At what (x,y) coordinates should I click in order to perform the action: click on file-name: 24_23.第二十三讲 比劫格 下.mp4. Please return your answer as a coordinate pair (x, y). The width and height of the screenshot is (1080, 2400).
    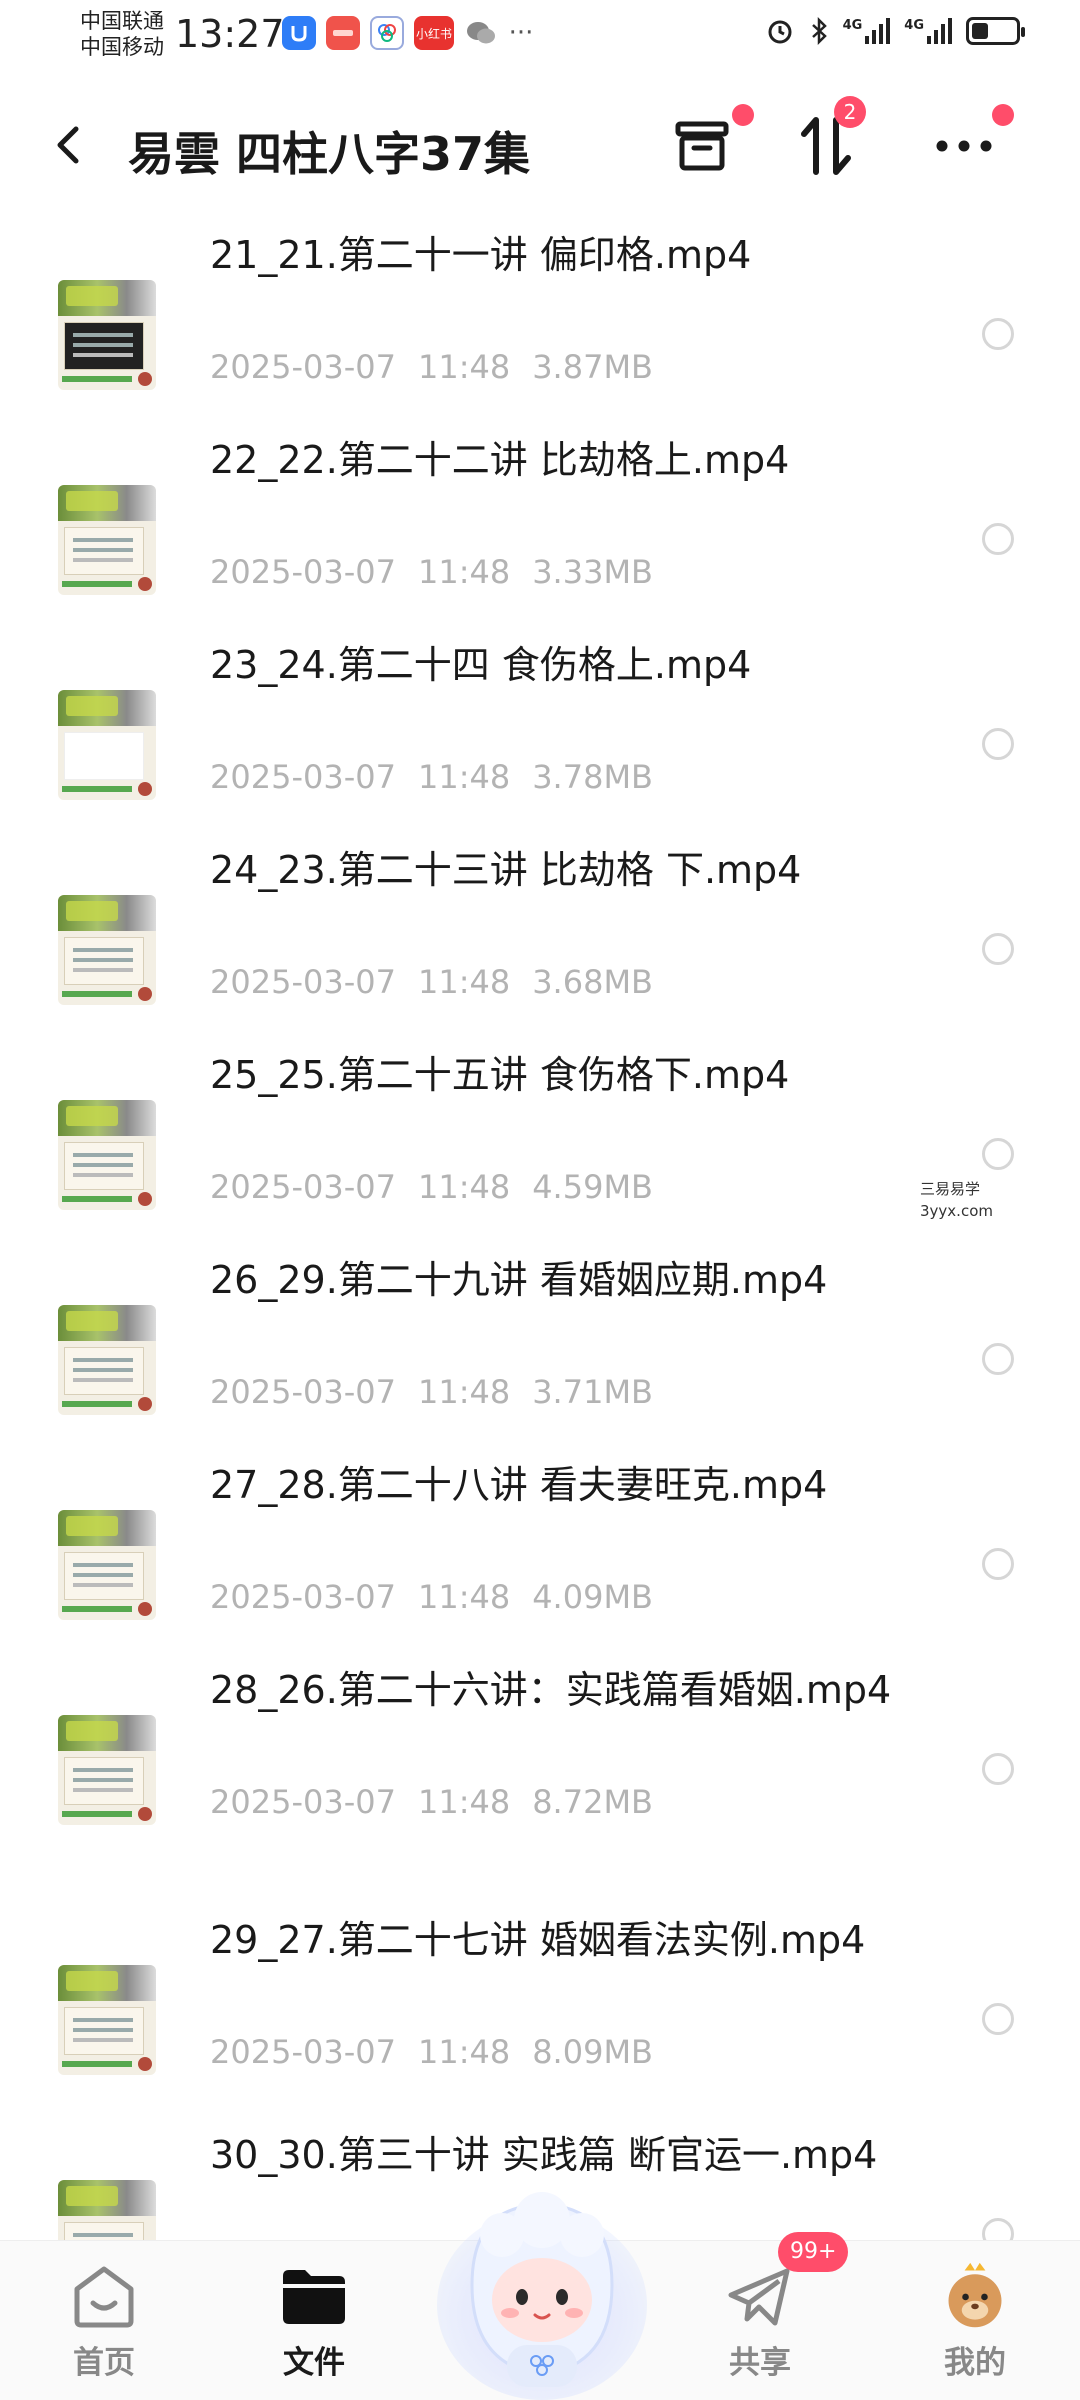
    Looking at the image, I should click on (506, 870).